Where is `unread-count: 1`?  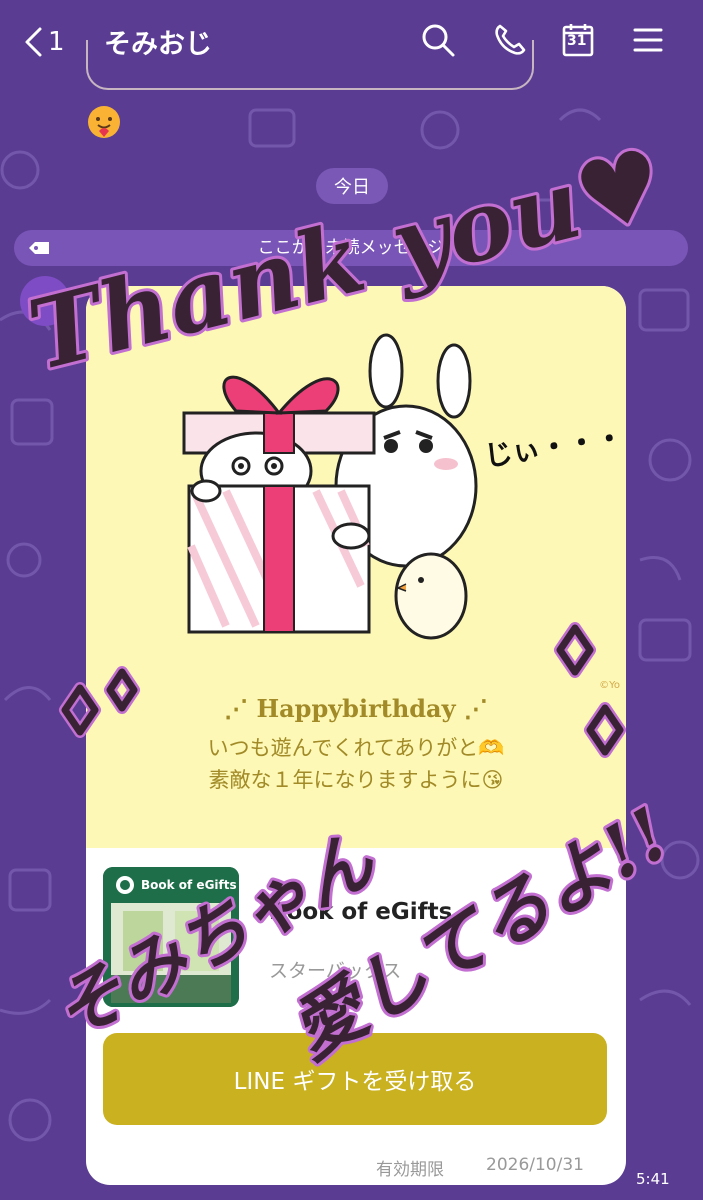 unread-count: 1 is located at coordinates (56, 42).